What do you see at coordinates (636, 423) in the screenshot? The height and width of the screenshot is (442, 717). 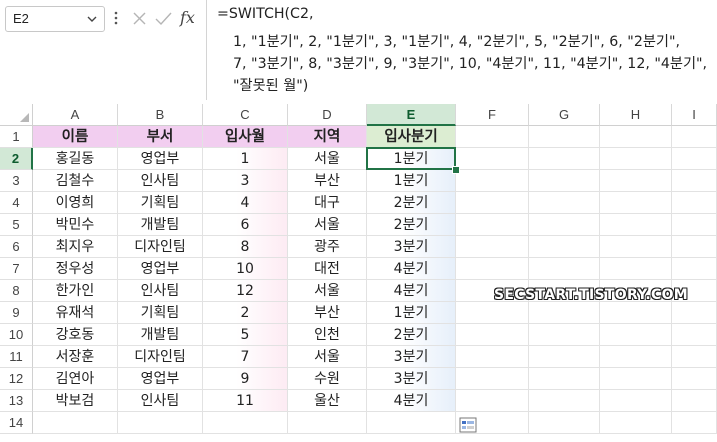 I see `cell-h14` at bounding box center [636, 423].